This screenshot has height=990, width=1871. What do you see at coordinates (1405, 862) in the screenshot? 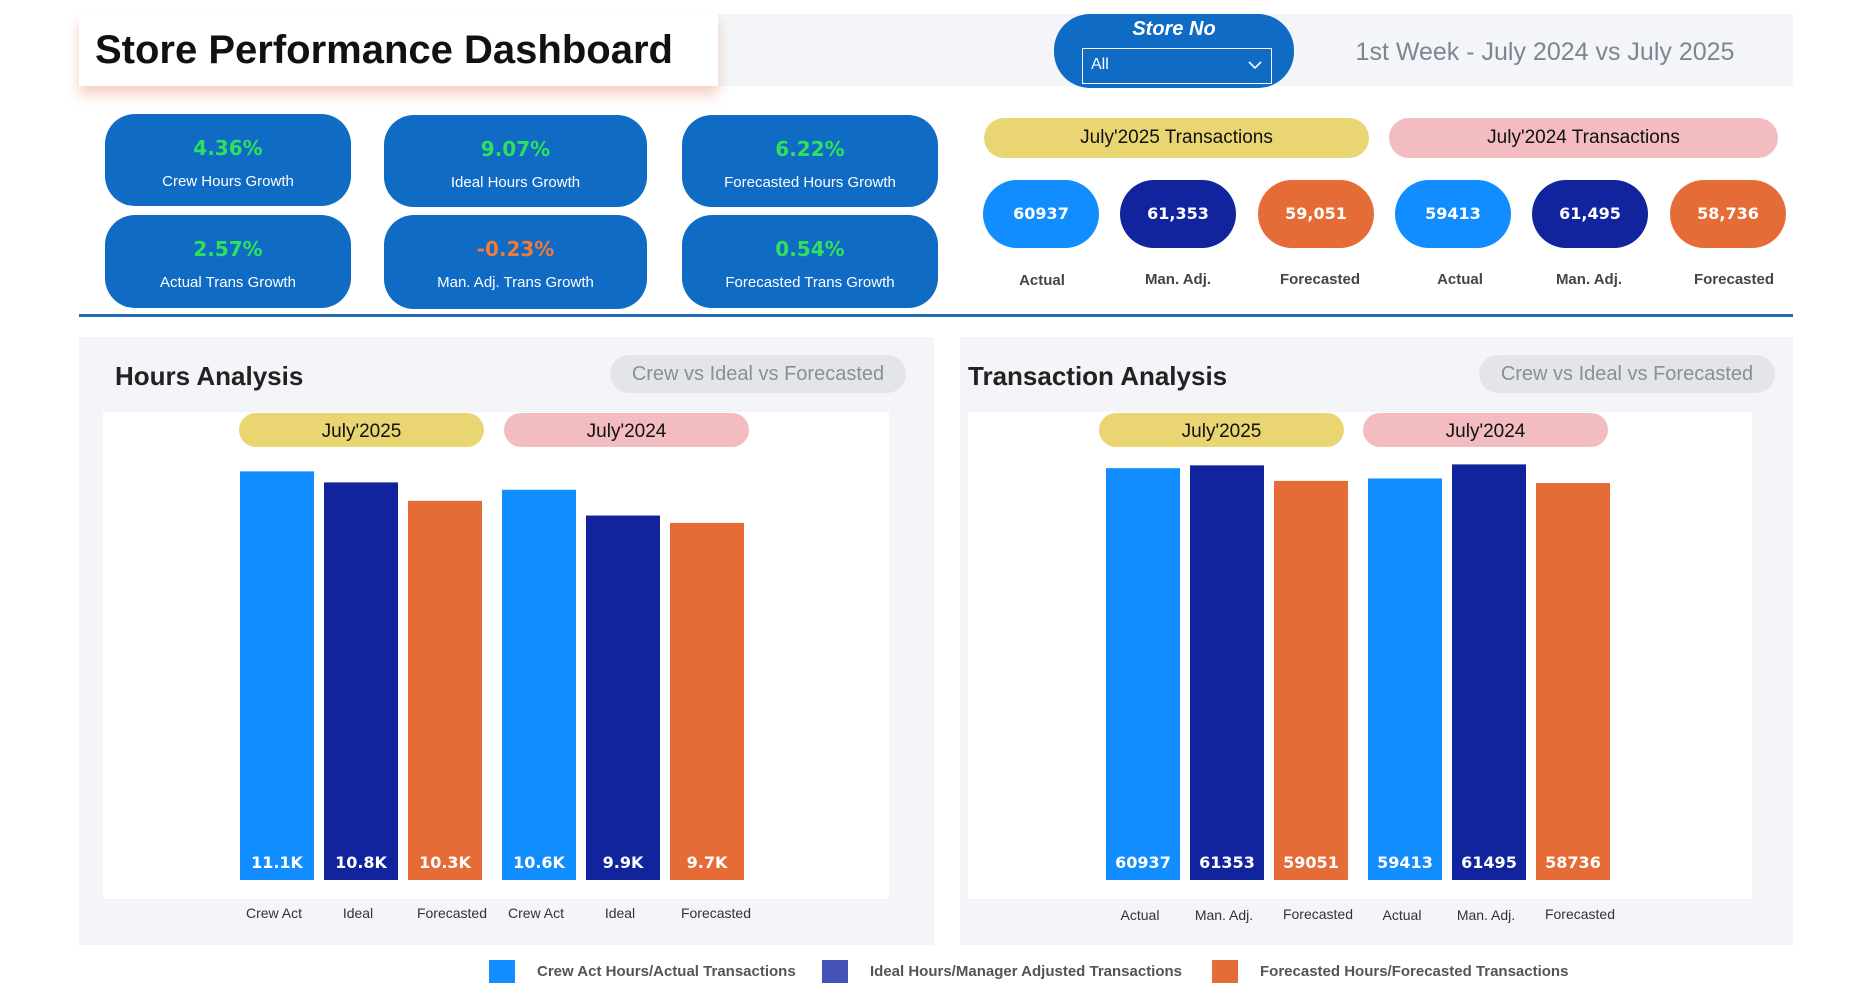
I see `data-label: 59413` at bounding box center [1405, 862].